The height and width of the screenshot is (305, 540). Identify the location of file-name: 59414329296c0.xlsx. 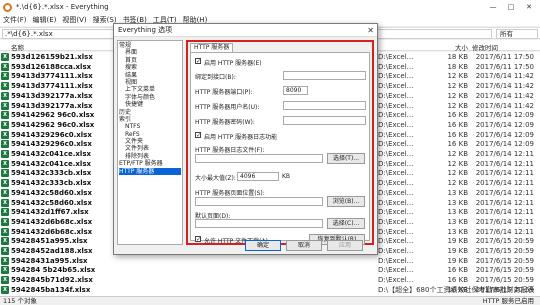
(51, 144).